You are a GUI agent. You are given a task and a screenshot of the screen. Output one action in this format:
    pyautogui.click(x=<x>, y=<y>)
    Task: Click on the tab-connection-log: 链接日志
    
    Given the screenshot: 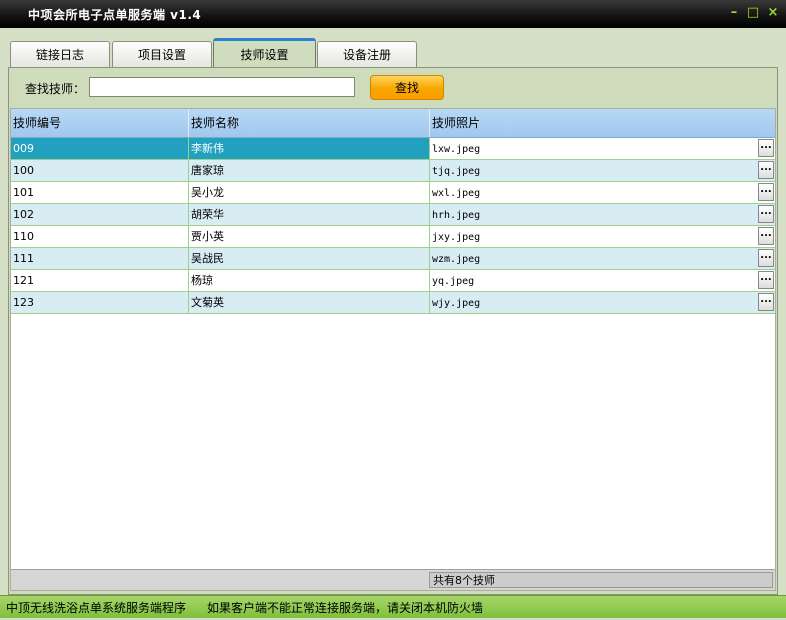 What is the action you would take?
    pyautogui.click(x=60, y=54)
    